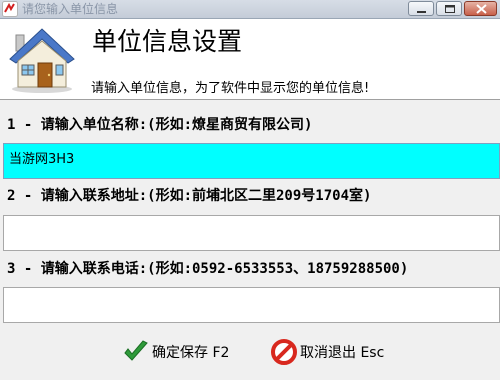 The width and height of the screenshot is (500, 380). I want to click on confirm-save-button: 确定保存 F2, so click(175, 352).